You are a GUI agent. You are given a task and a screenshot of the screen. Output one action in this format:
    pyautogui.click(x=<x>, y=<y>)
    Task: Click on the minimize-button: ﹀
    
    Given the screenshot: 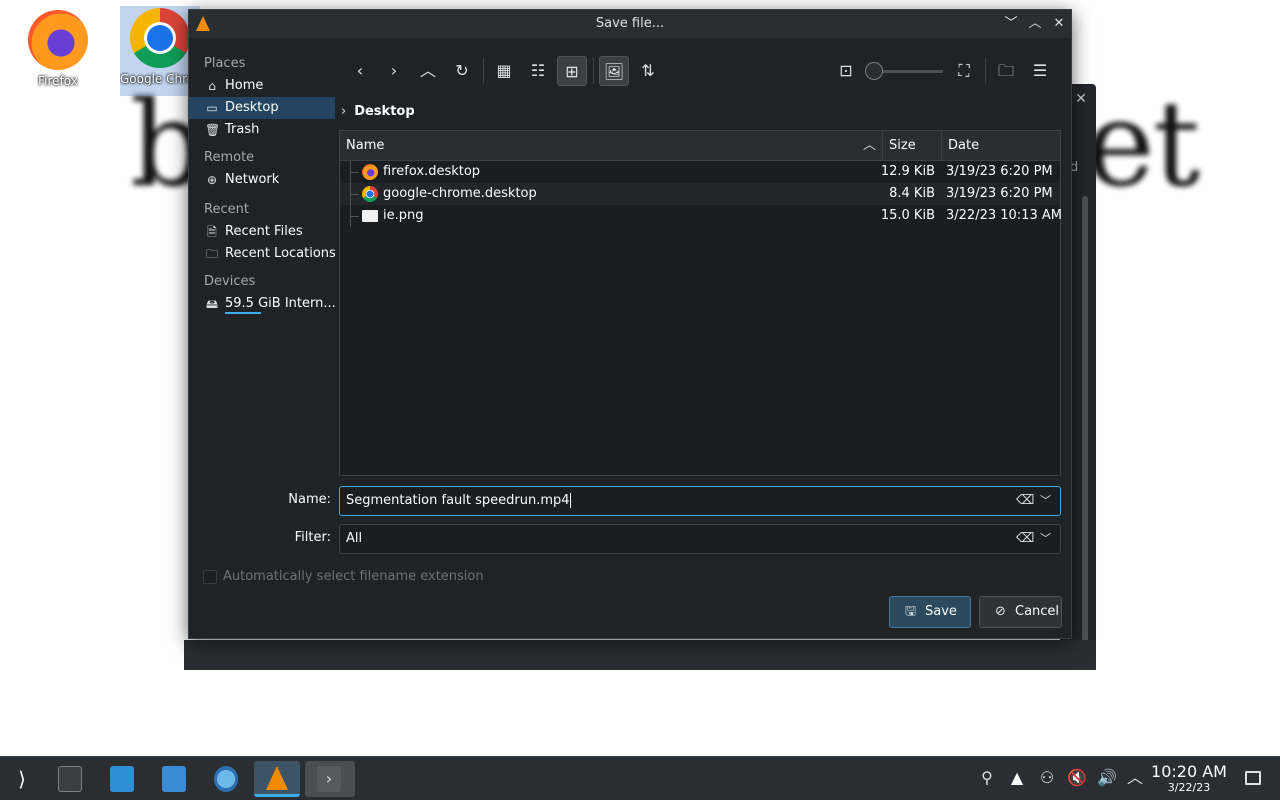 What is the action you would take?
    pyautogui.click(x=1011, y=24)
    